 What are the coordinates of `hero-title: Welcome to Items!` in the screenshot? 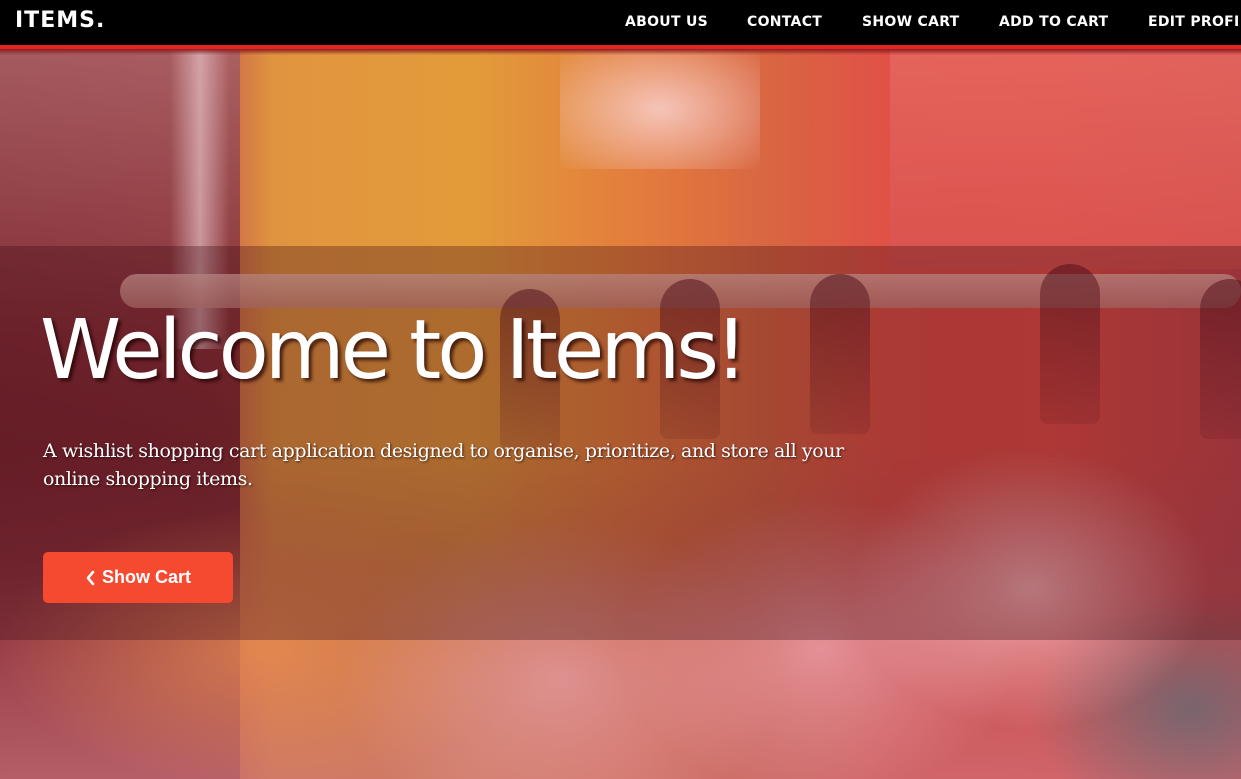 It's located at (394, 350).